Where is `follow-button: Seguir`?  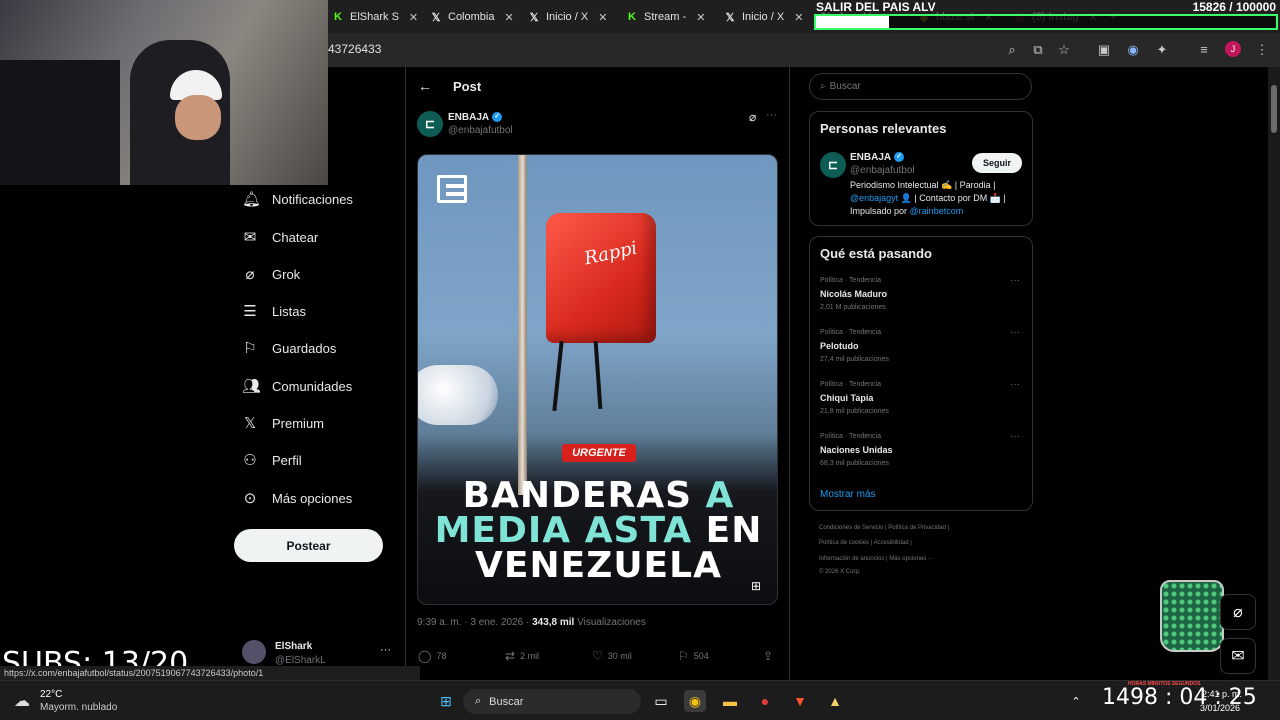
follow-button: Seguir is located at coordinates (997, 163).